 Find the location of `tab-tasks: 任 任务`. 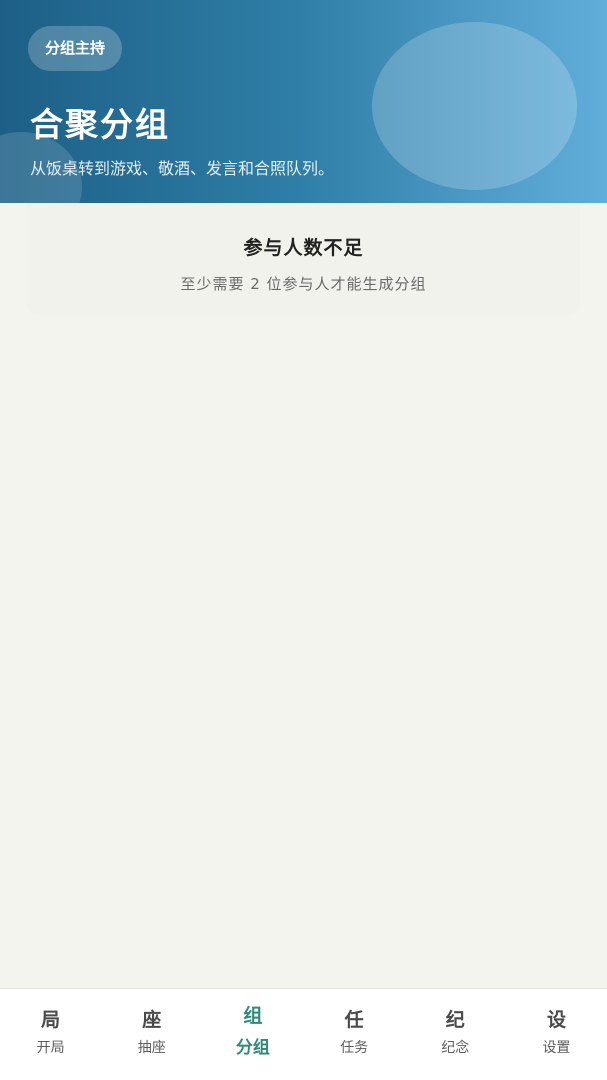

tab-tasks: 任 任务 is located at coordinates (354, 1034).